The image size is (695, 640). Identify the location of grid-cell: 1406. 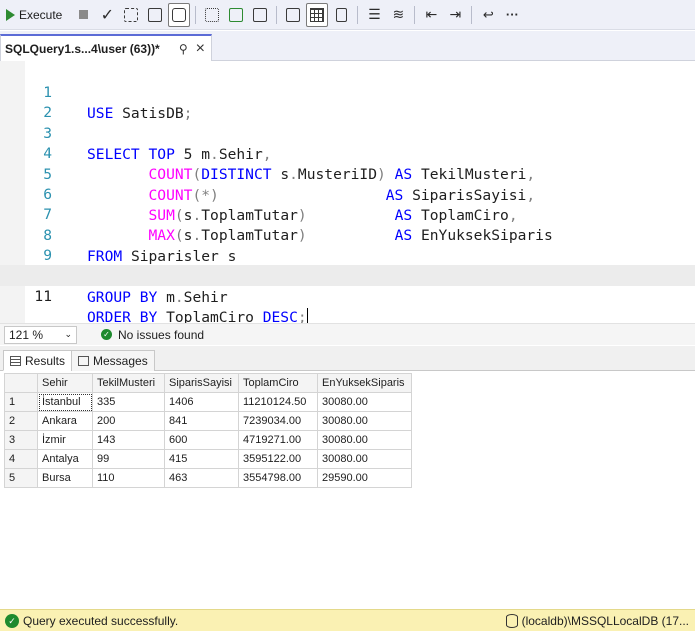
(201, 402).